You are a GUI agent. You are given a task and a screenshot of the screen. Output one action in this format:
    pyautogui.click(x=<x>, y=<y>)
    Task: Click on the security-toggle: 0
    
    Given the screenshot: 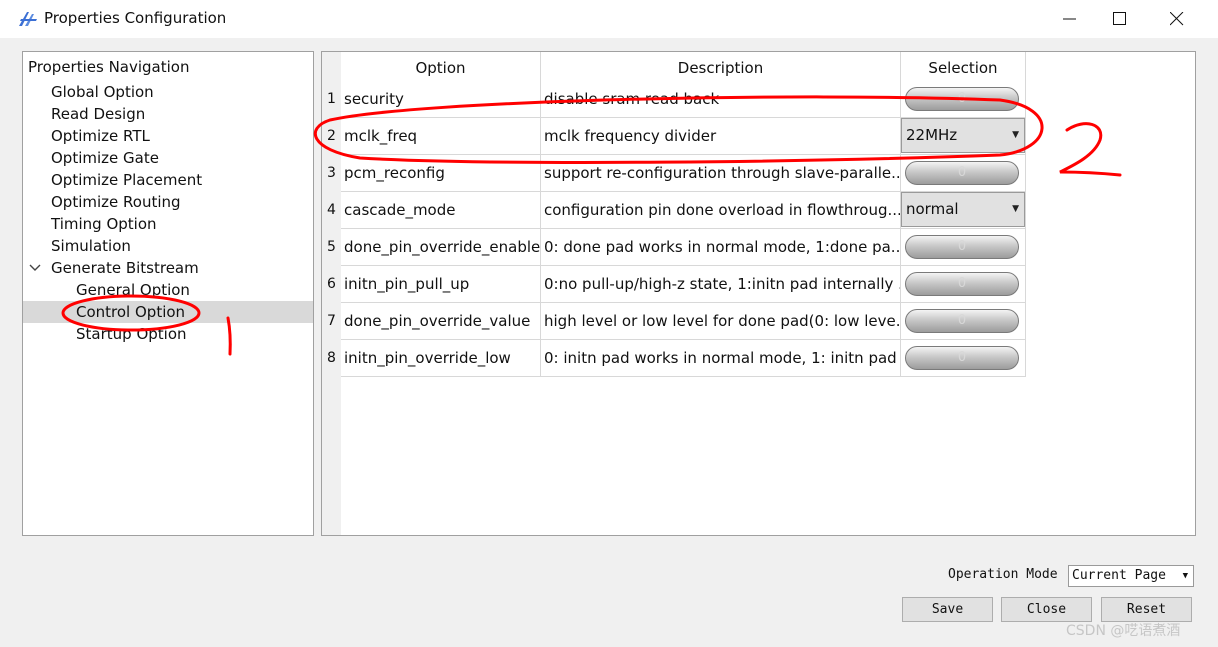 What is the action you would take?
    pyautogui.click(x=962, y=99)
    